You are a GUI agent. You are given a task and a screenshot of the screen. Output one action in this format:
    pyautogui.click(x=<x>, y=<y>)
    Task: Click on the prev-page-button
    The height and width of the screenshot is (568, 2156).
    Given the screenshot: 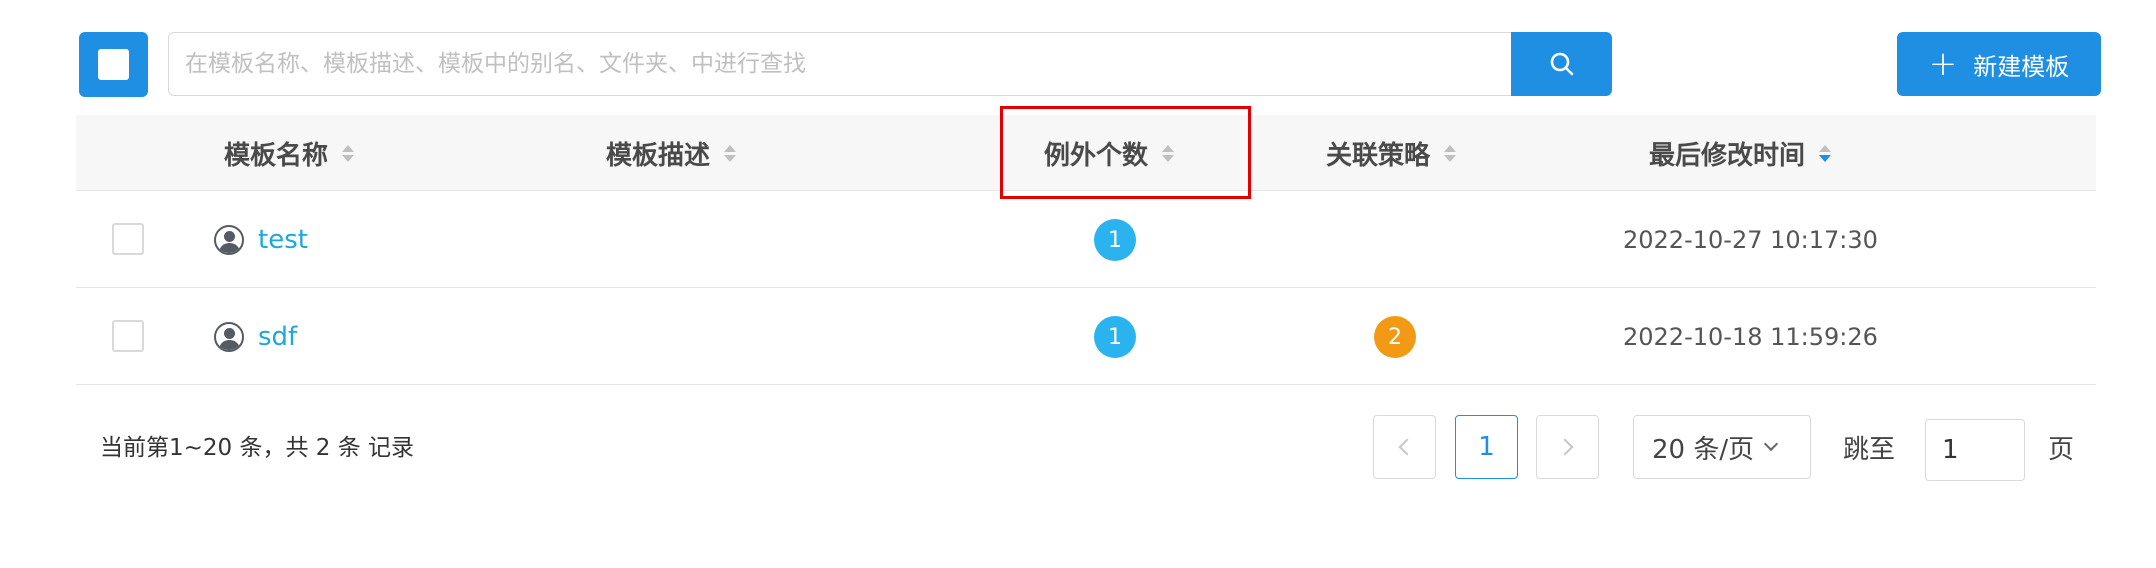 What is the action you would take?
    pyautogui.click(x=1404, y=447)
    